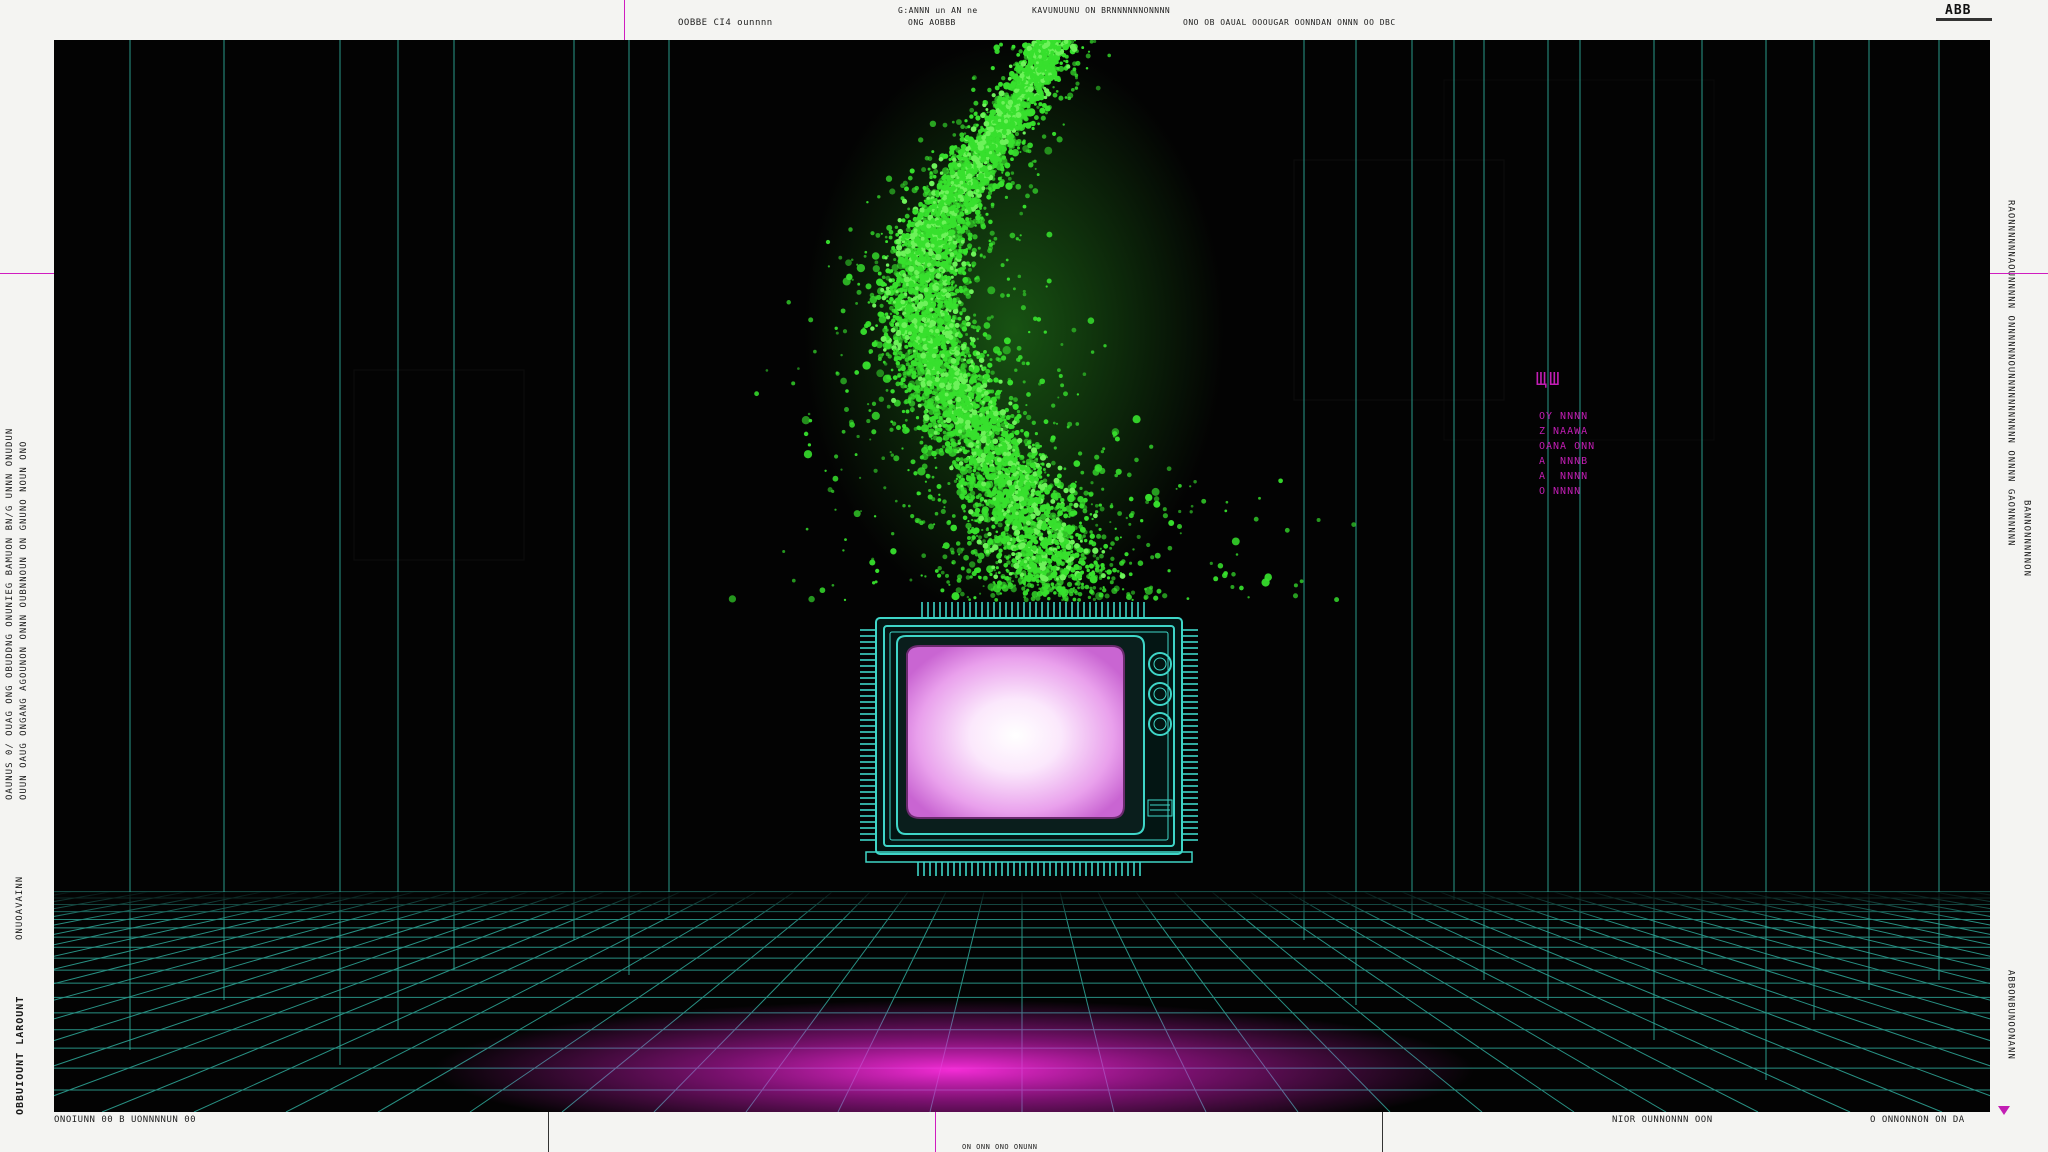  I want to click on footer-tick-left, so click(548, 1132).